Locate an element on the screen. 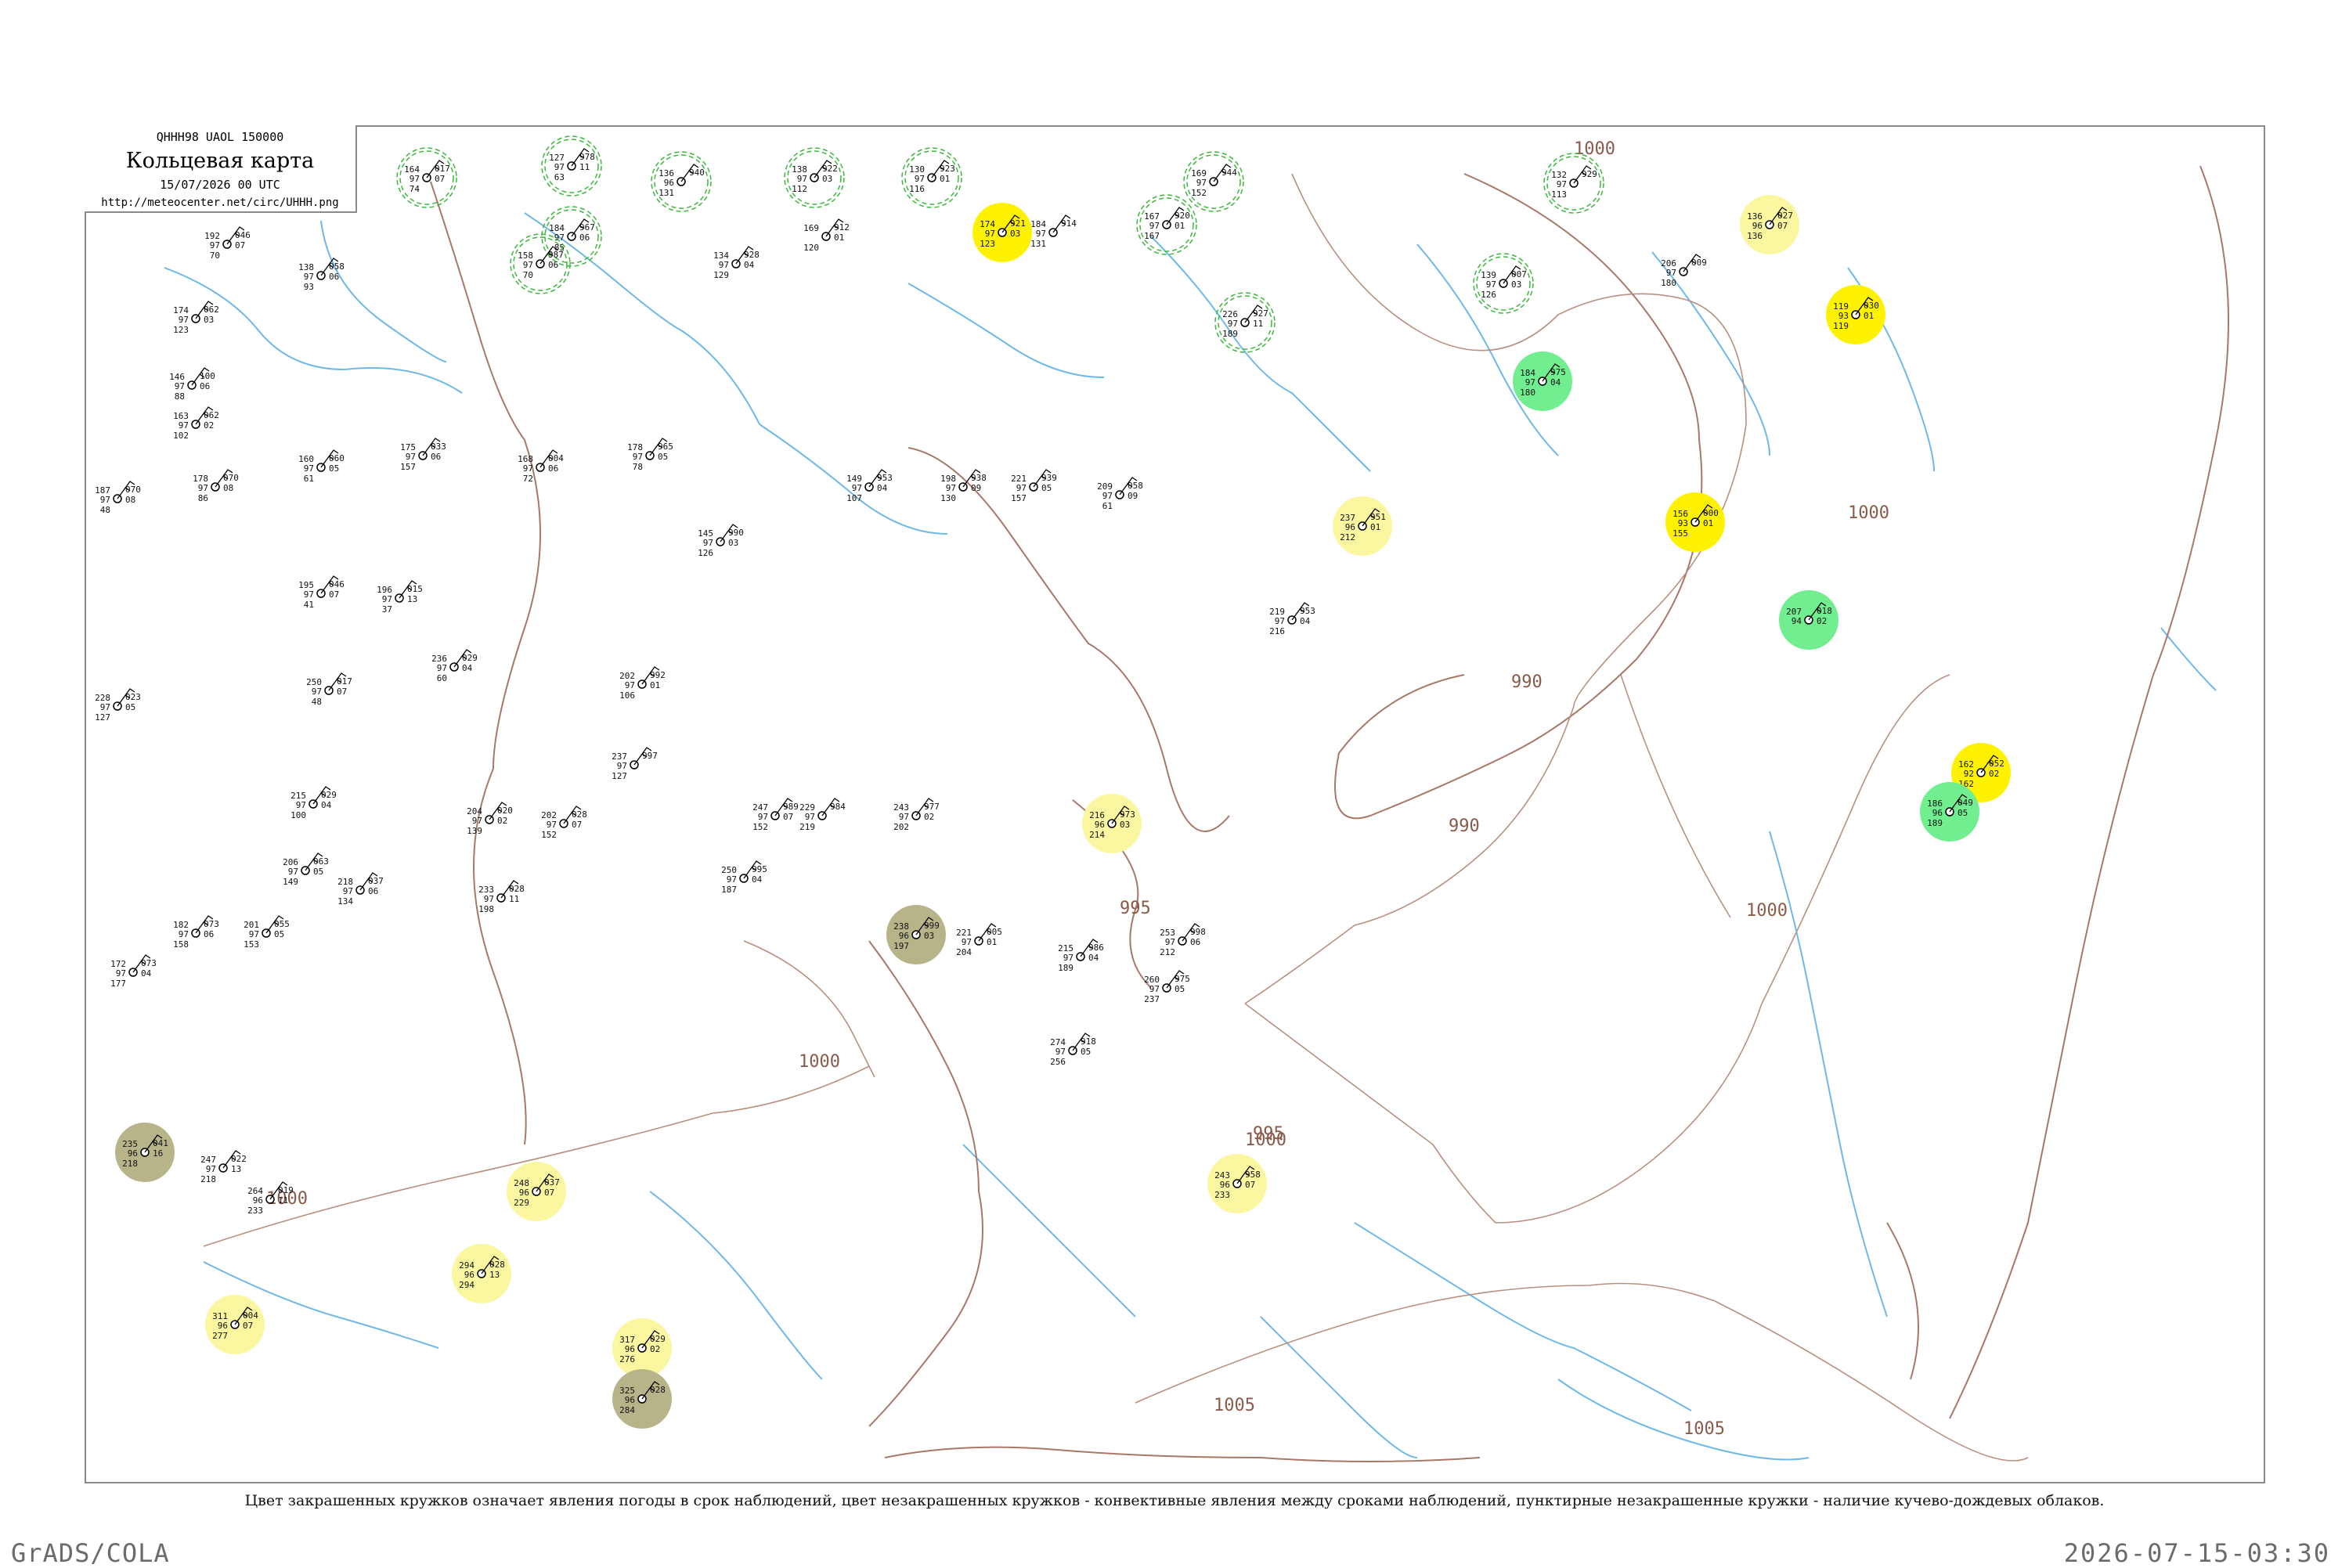 This screenshot has height=1568, width=2349. station-model: 311 00496 07277 is located at coordinates (235, 1324).